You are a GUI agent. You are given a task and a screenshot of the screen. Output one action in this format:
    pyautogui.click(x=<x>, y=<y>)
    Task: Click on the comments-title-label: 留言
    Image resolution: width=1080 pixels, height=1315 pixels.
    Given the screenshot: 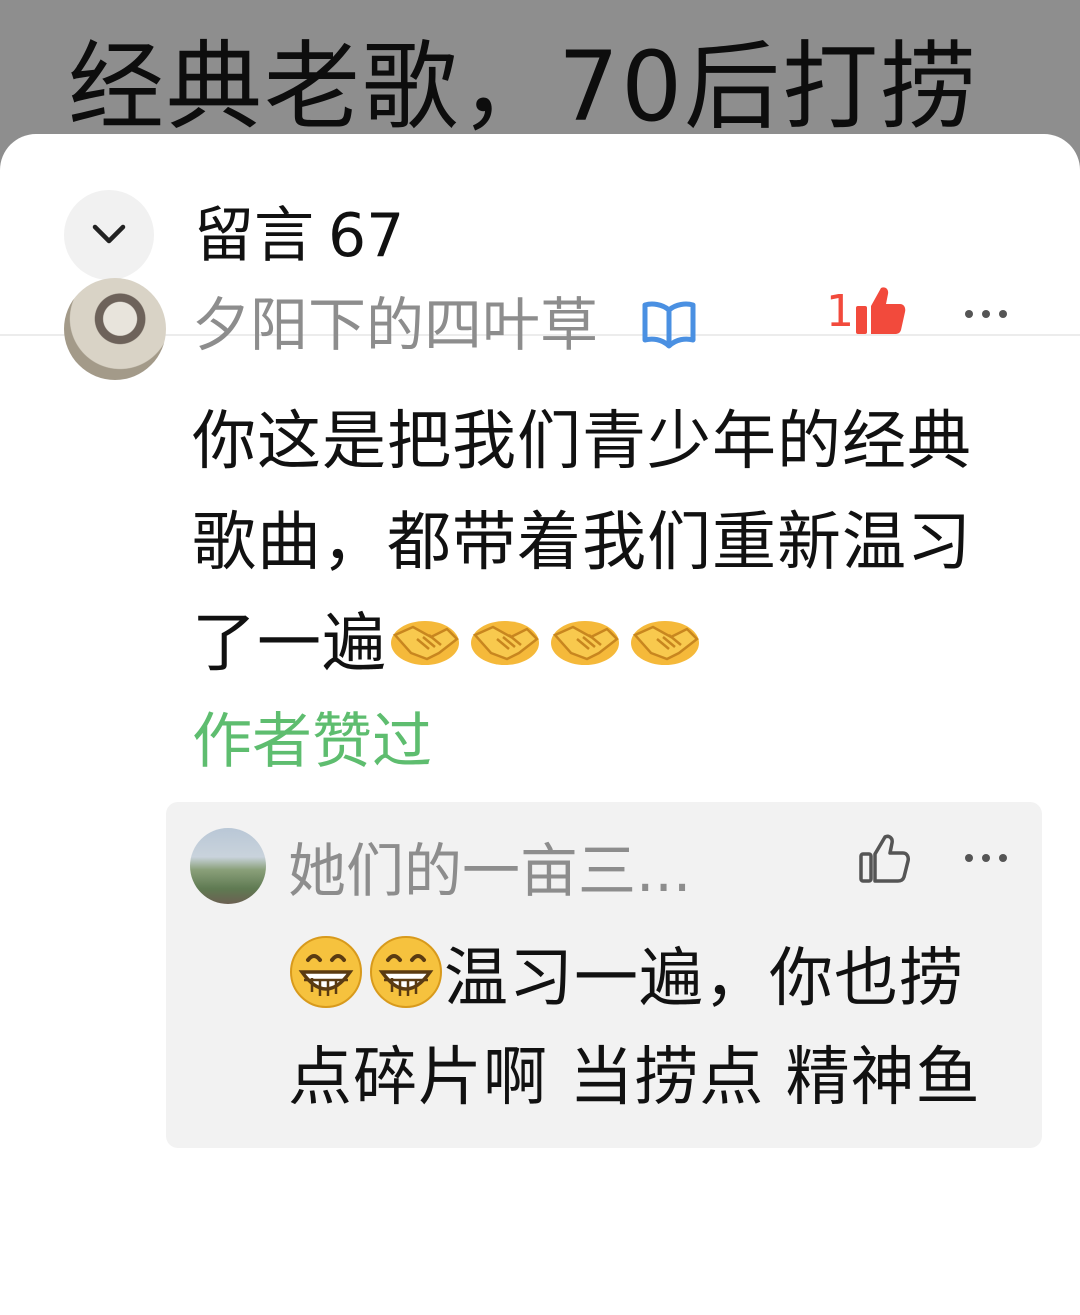 What is the action you would take?
    pyautogui.click(x=254, y=236)
    